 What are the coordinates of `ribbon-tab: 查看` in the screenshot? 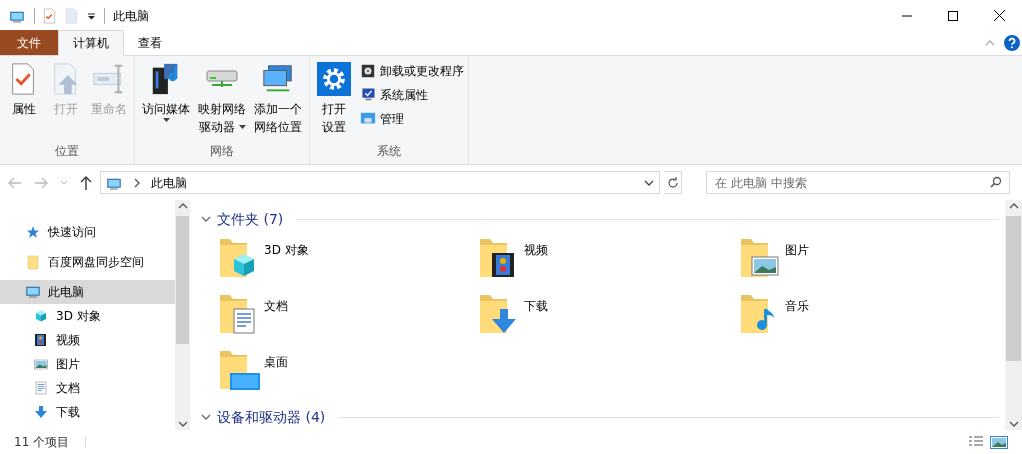 It's located at (150, 43).